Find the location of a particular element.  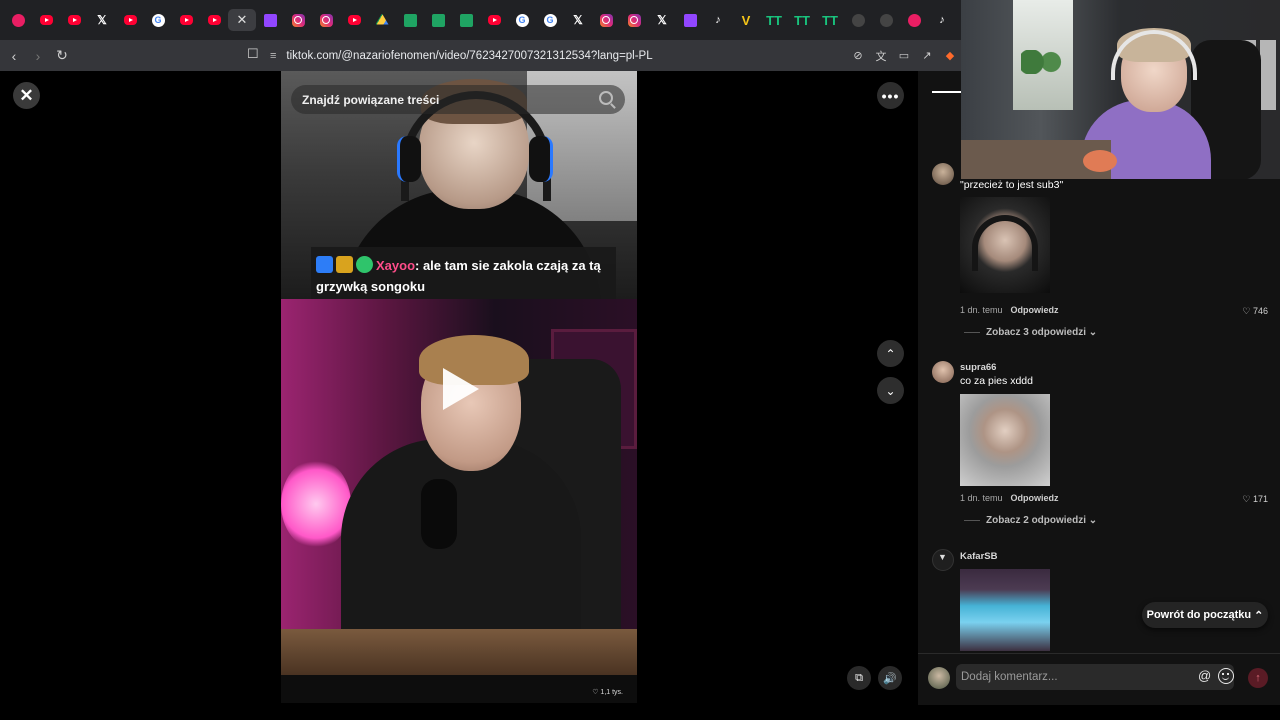

comment-like: ♡ 171 is located at coordinates (1255, 499).